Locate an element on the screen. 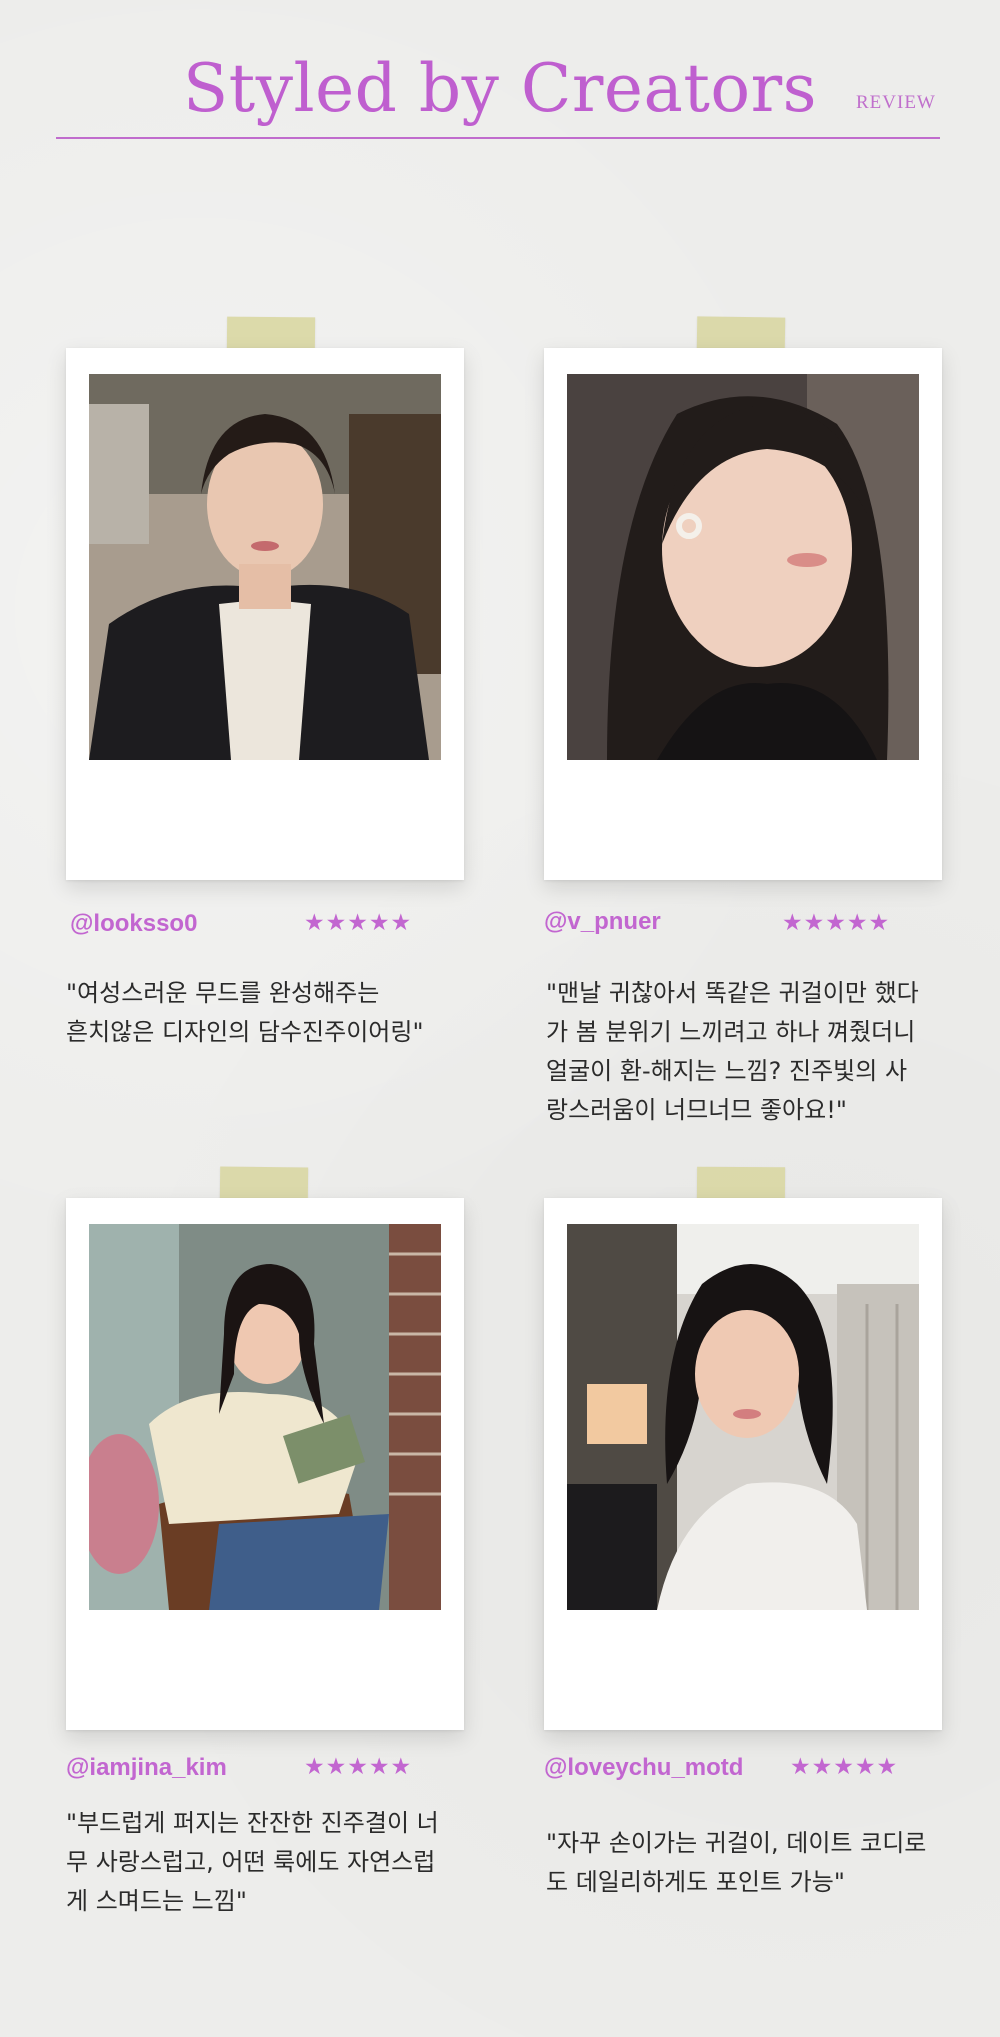 This screenshot has height=2037, width=1000. header-divider is located at coordinates (498, 138).